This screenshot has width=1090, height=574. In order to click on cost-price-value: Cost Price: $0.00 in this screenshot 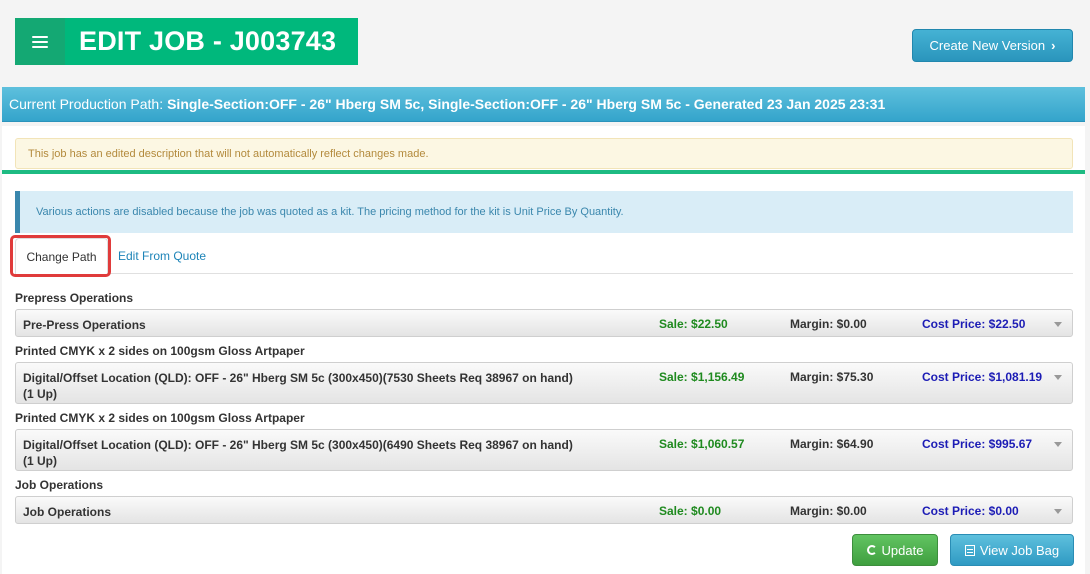, I will do `click(970, 511)`.